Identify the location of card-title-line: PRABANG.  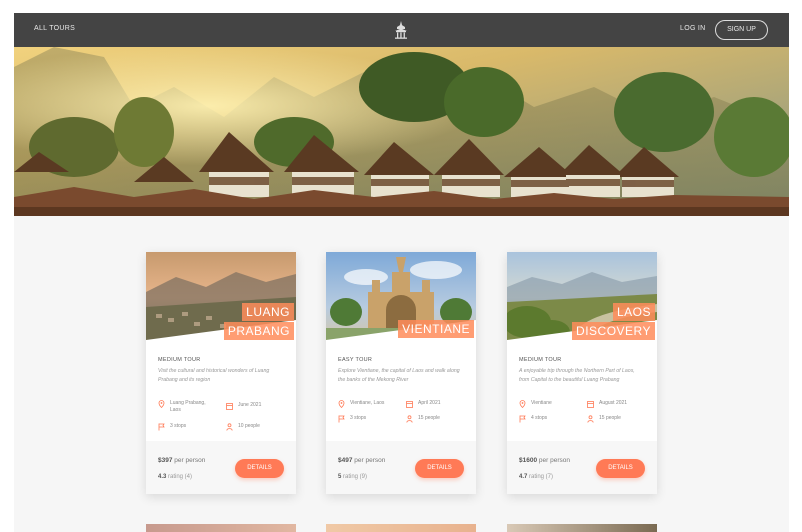
(258, 331).